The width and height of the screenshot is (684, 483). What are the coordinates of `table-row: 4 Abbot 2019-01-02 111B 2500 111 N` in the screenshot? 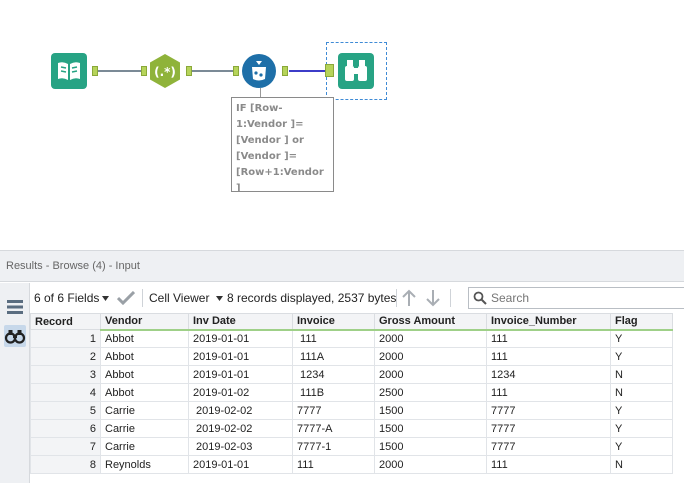 It's located at (351, 392).